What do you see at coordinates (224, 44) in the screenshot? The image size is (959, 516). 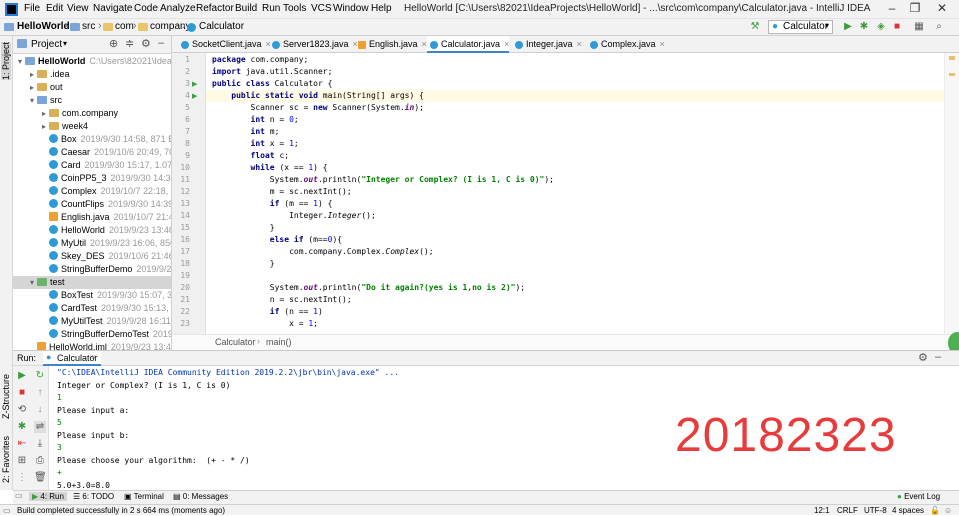 I see `tab-socketclient: SocketClient.java ×` at bounding box center [224, 44].